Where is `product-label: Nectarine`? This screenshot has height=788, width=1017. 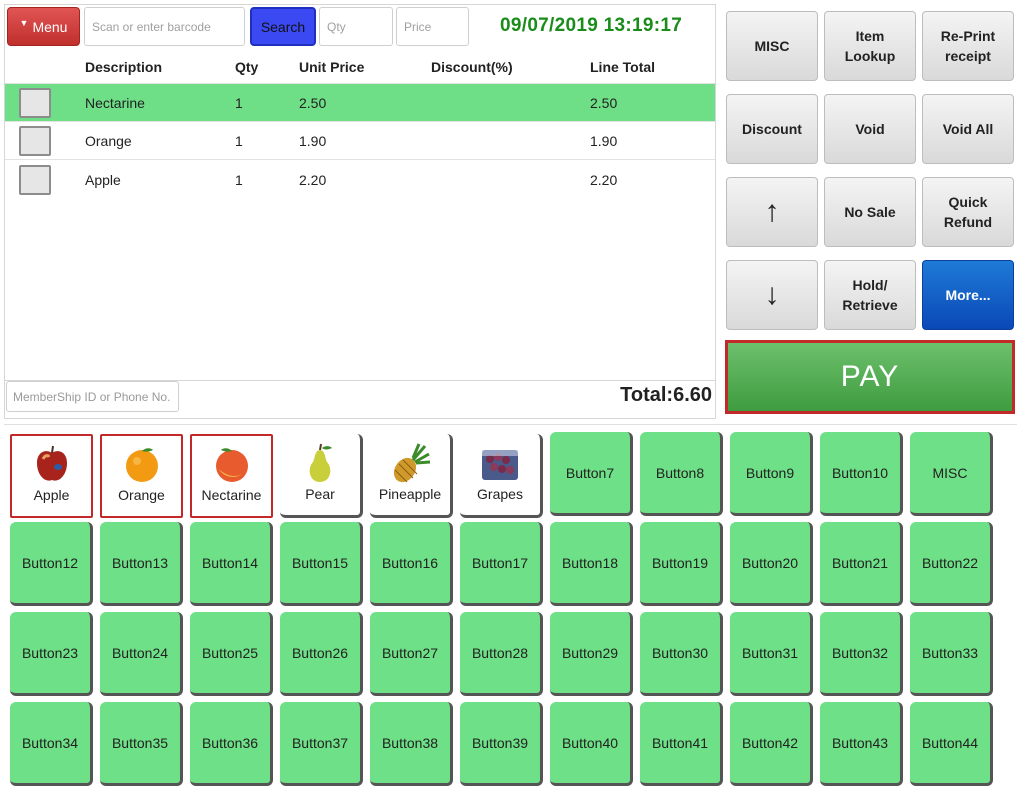 product-label: Nectarine is located at coordinates (231, 495).